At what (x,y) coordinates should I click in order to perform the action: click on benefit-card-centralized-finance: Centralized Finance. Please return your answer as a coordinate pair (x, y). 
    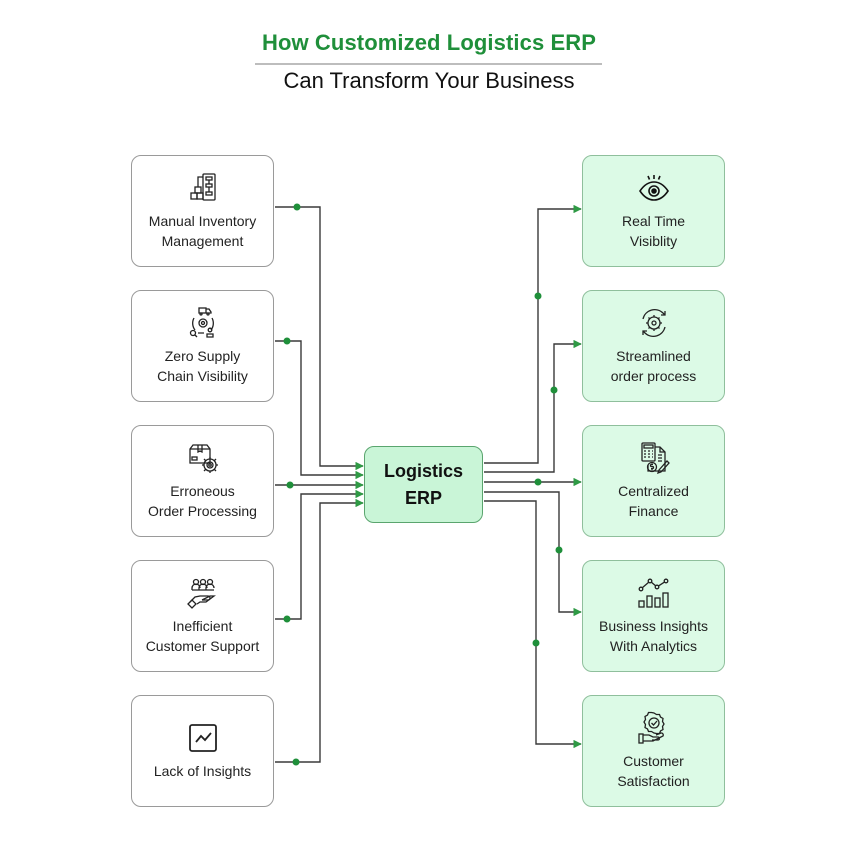
    Looking at the image, I should click on (653, 481).